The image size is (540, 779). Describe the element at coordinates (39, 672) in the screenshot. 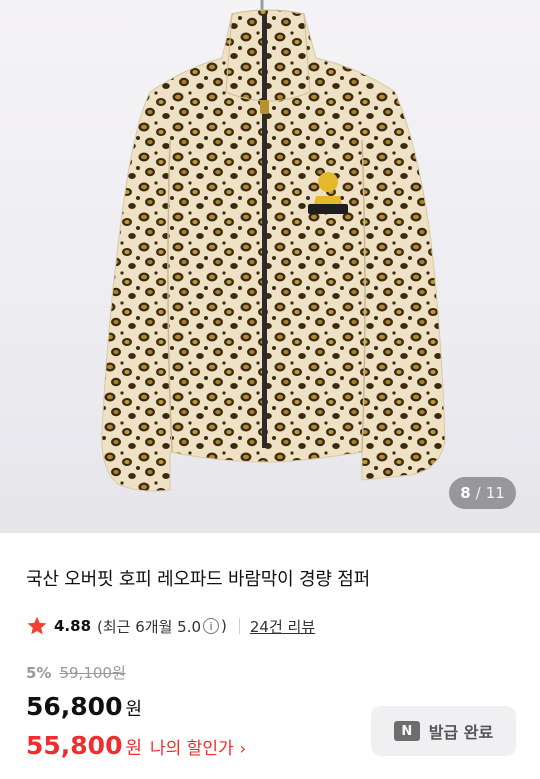

I see `discount-percent: 5%` at that location.